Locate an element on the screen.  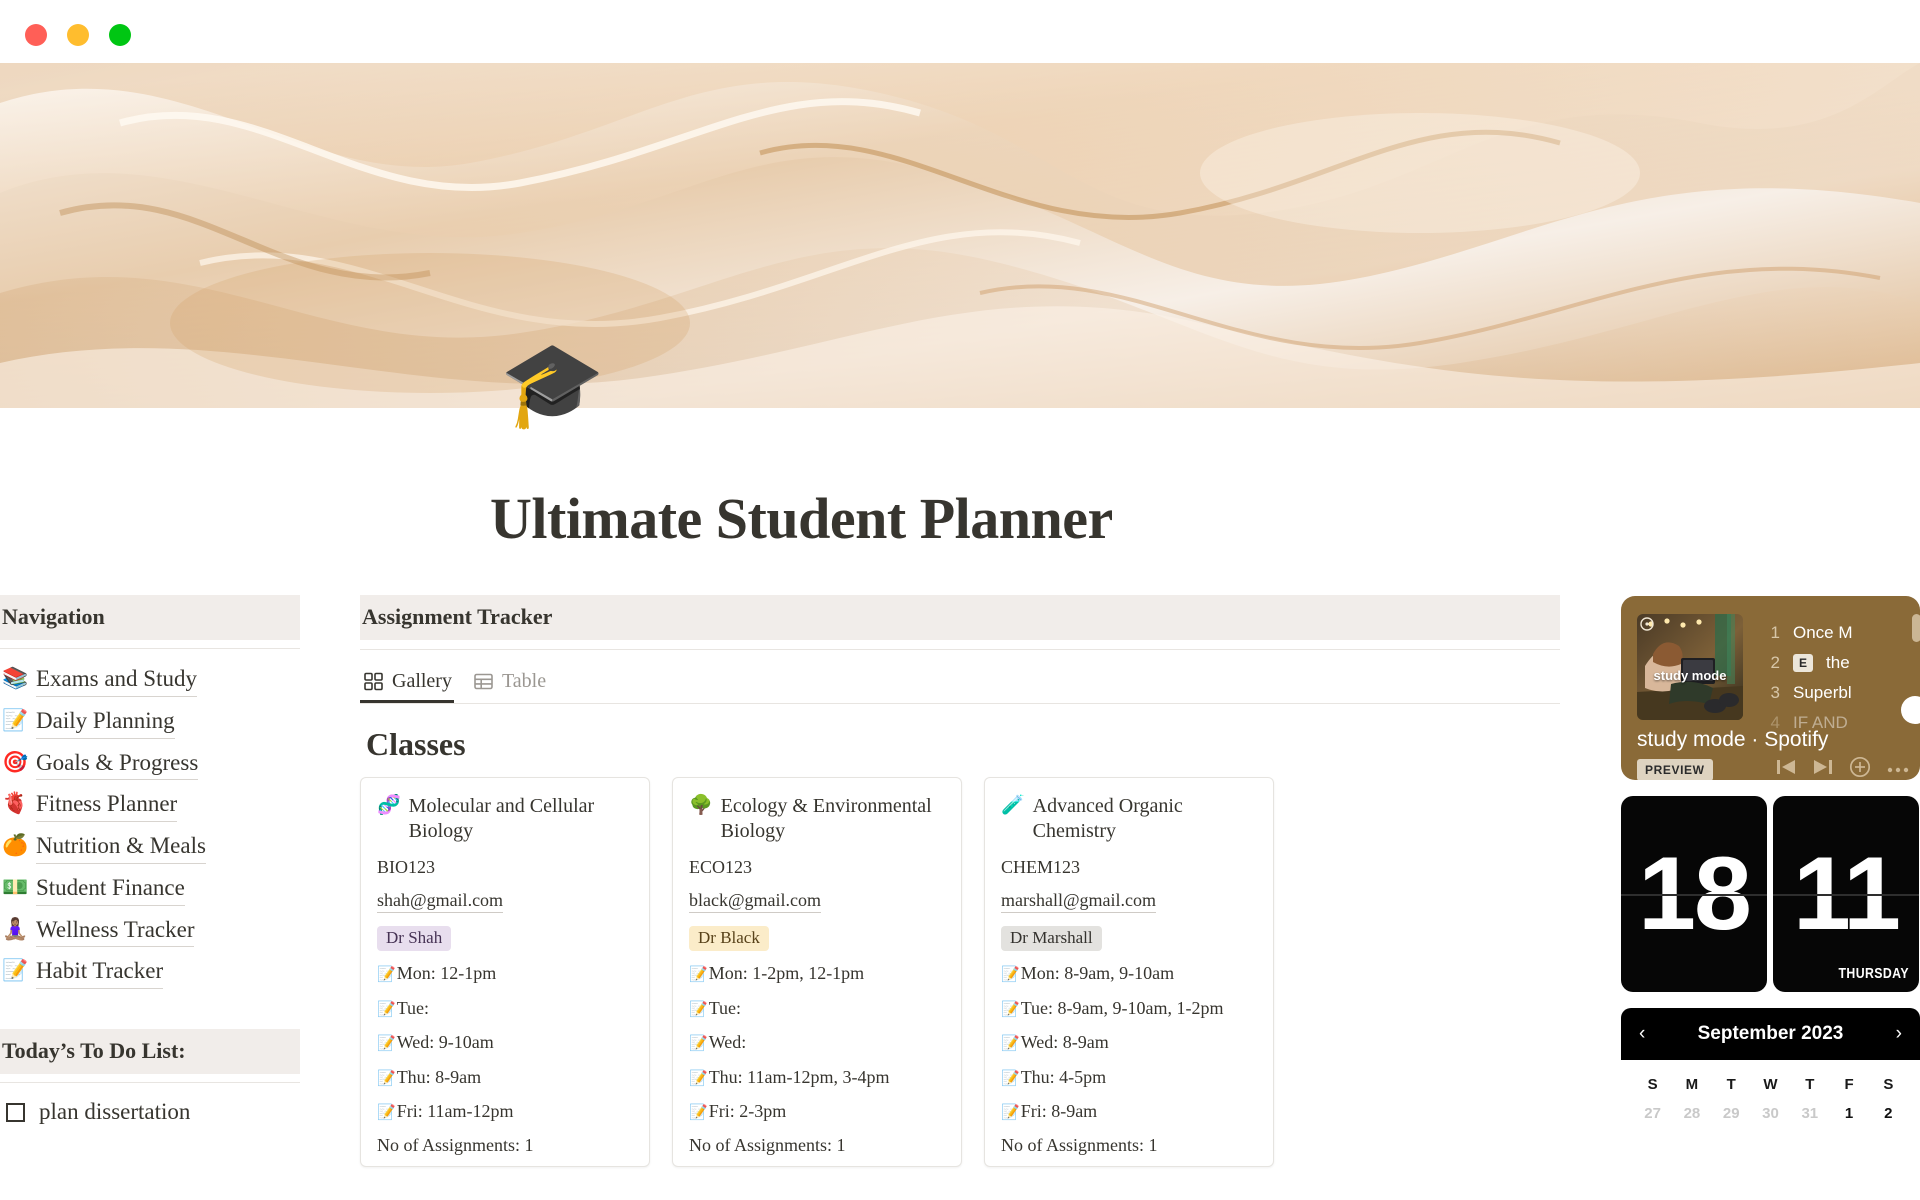
calendar-week-row: 27 28 29 30 31 1 2 is located at coordinates (1770, 1113).